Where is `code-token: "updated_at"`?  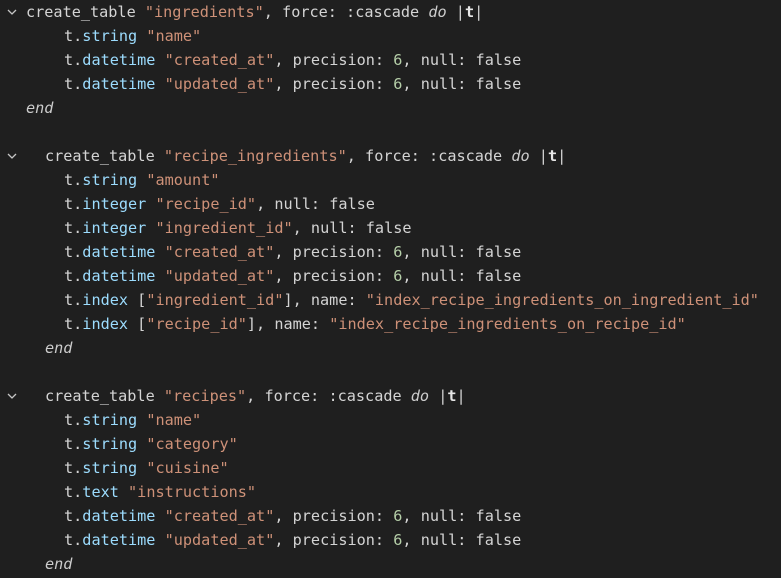
code-token: "updated_at" is located at coordinates (219, 276).